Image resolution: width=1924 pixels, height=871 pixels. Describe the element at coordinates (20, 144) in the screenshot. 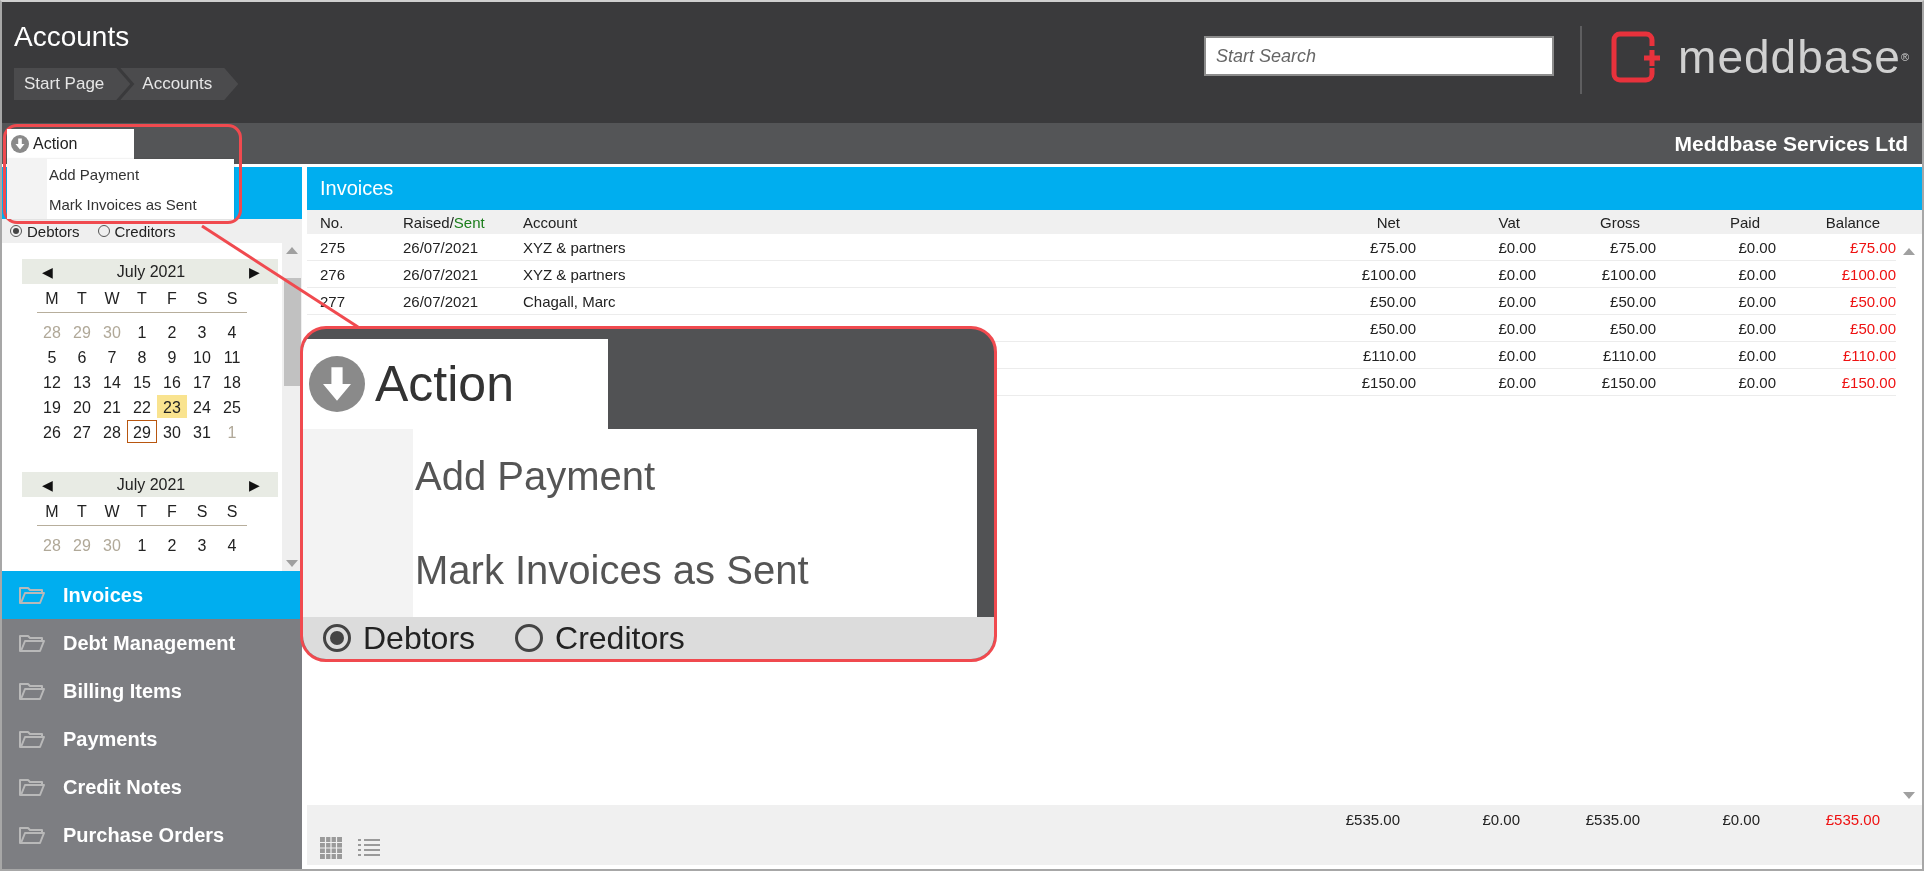

I see `download-circle-icon` at that location.